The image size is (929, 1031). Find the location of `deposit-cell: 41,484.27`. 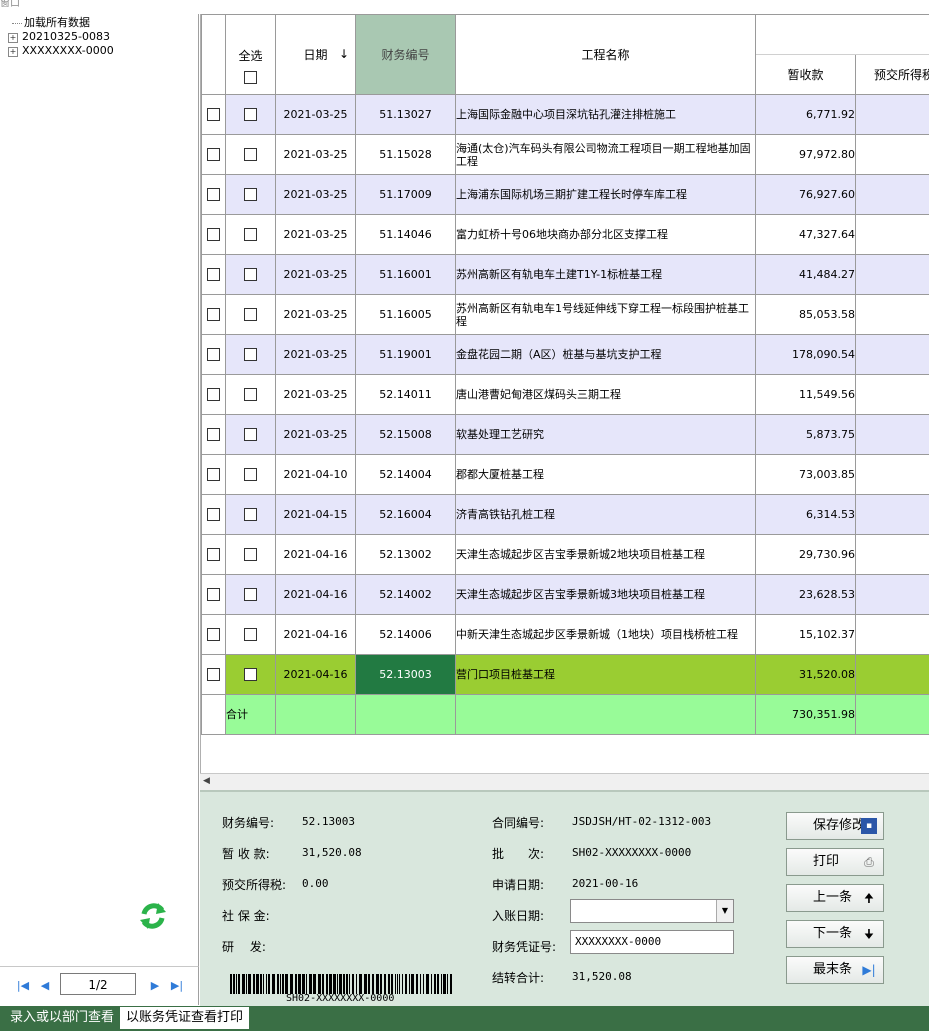

deposit-cell: 41,484.27 is located at coordinates (805, 274).